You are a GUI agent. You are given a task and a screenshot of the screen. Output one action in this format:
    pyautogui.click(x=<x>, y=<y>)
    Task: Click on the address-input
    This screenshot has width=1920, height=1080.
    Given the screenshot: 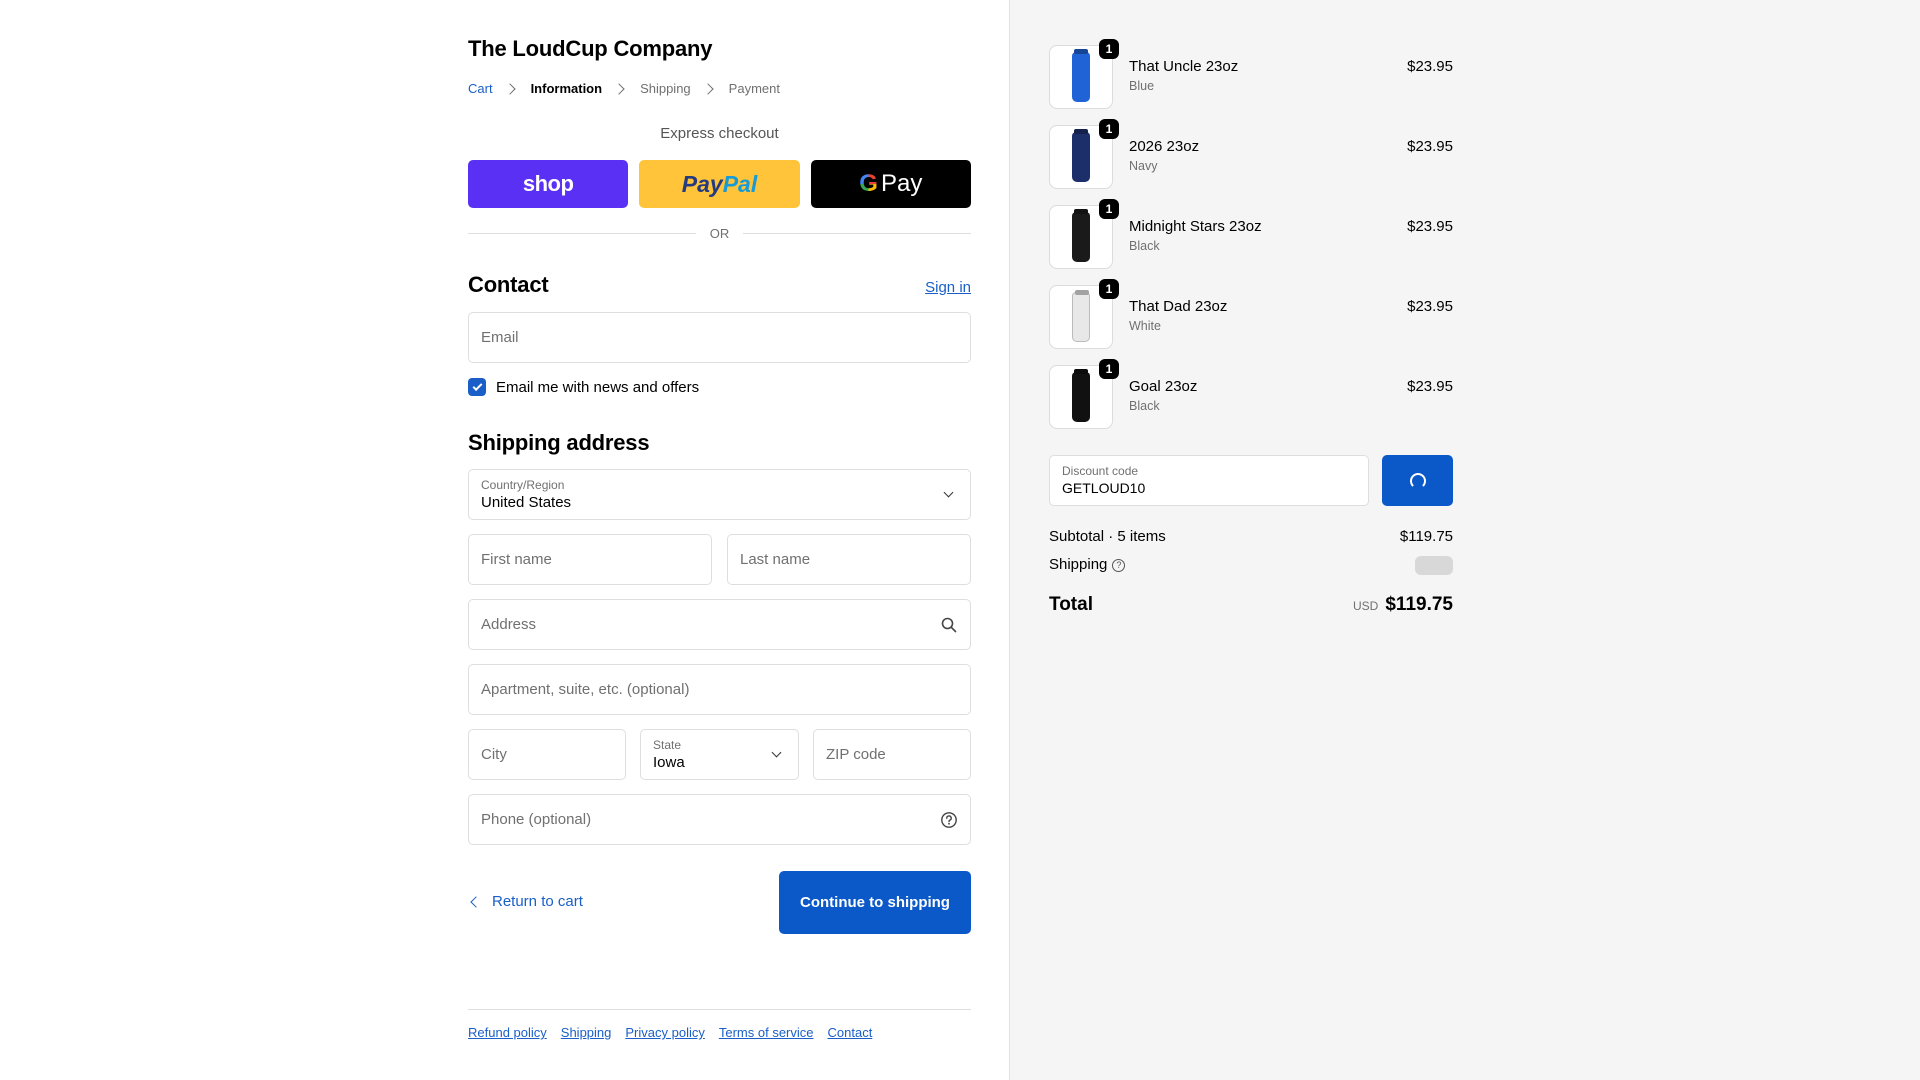 What is the action you would take?
    pyautogui.click(x=719, y=624)
    